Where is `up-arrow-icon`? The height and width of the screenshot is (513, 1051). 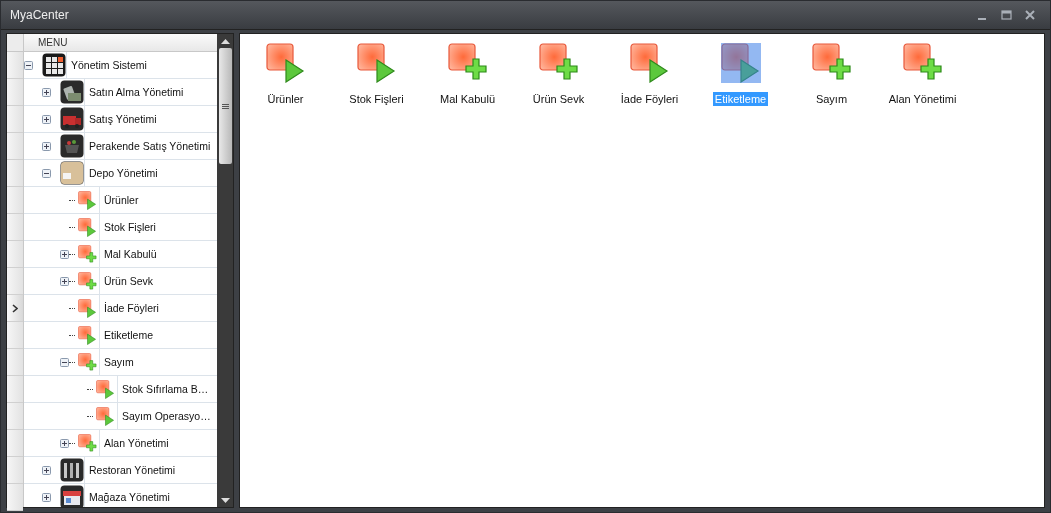
up-arrow-icon is located at coordinates (225, 41).